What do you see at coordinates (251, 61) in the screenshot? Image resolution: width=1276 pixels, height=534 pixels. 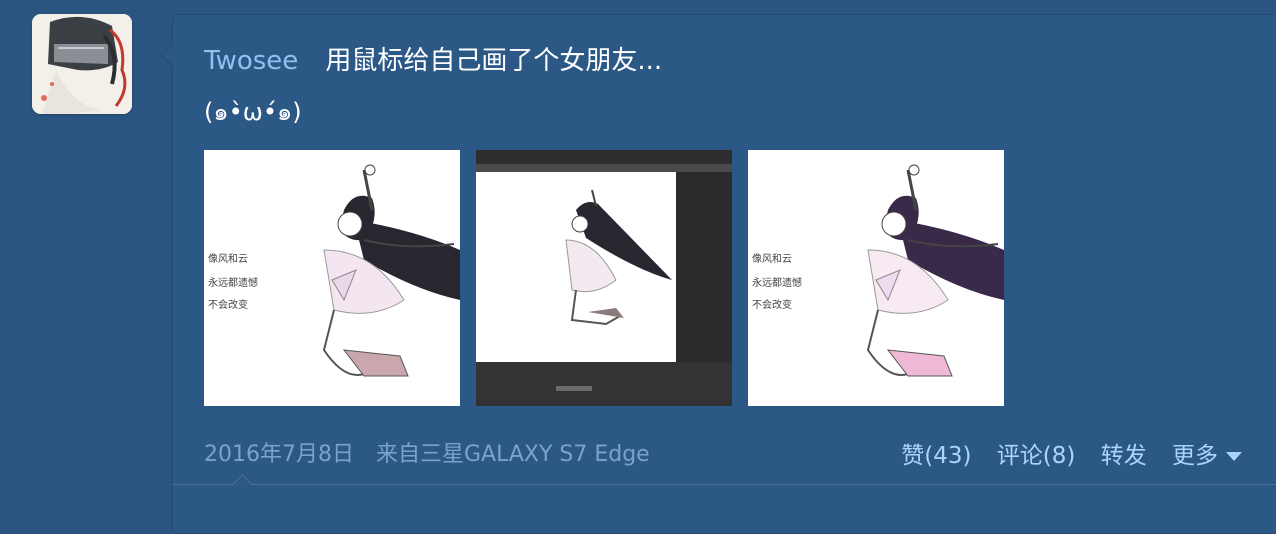 I see `username-link: Twosee` at bounding box center [251, 61].